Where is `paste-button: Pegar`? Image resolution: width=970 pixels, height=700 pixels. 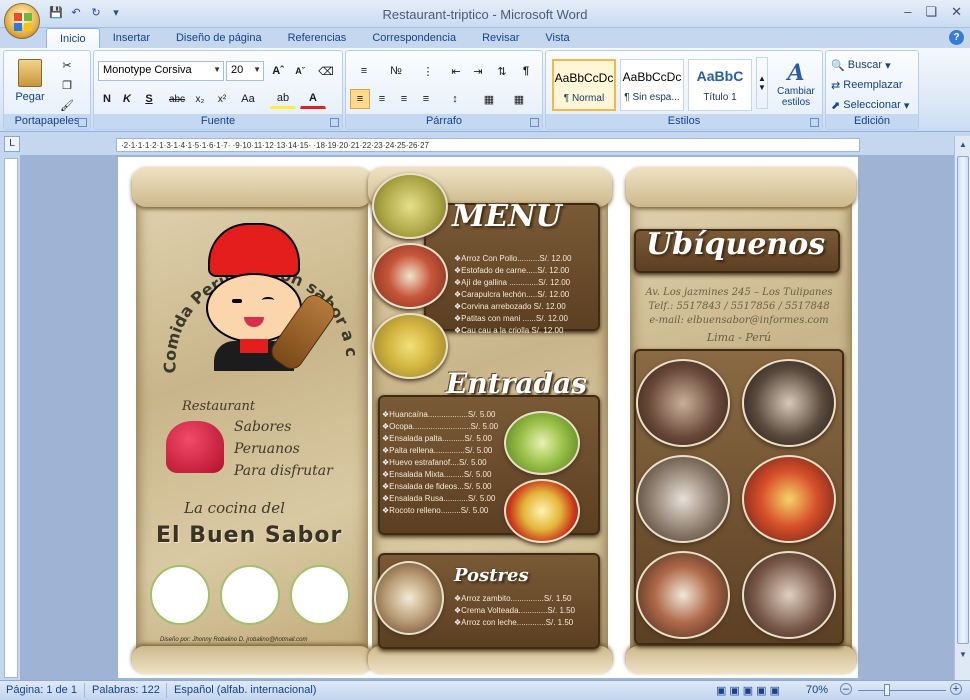 paste-button: Pegar is located at coordinates (30, 81).